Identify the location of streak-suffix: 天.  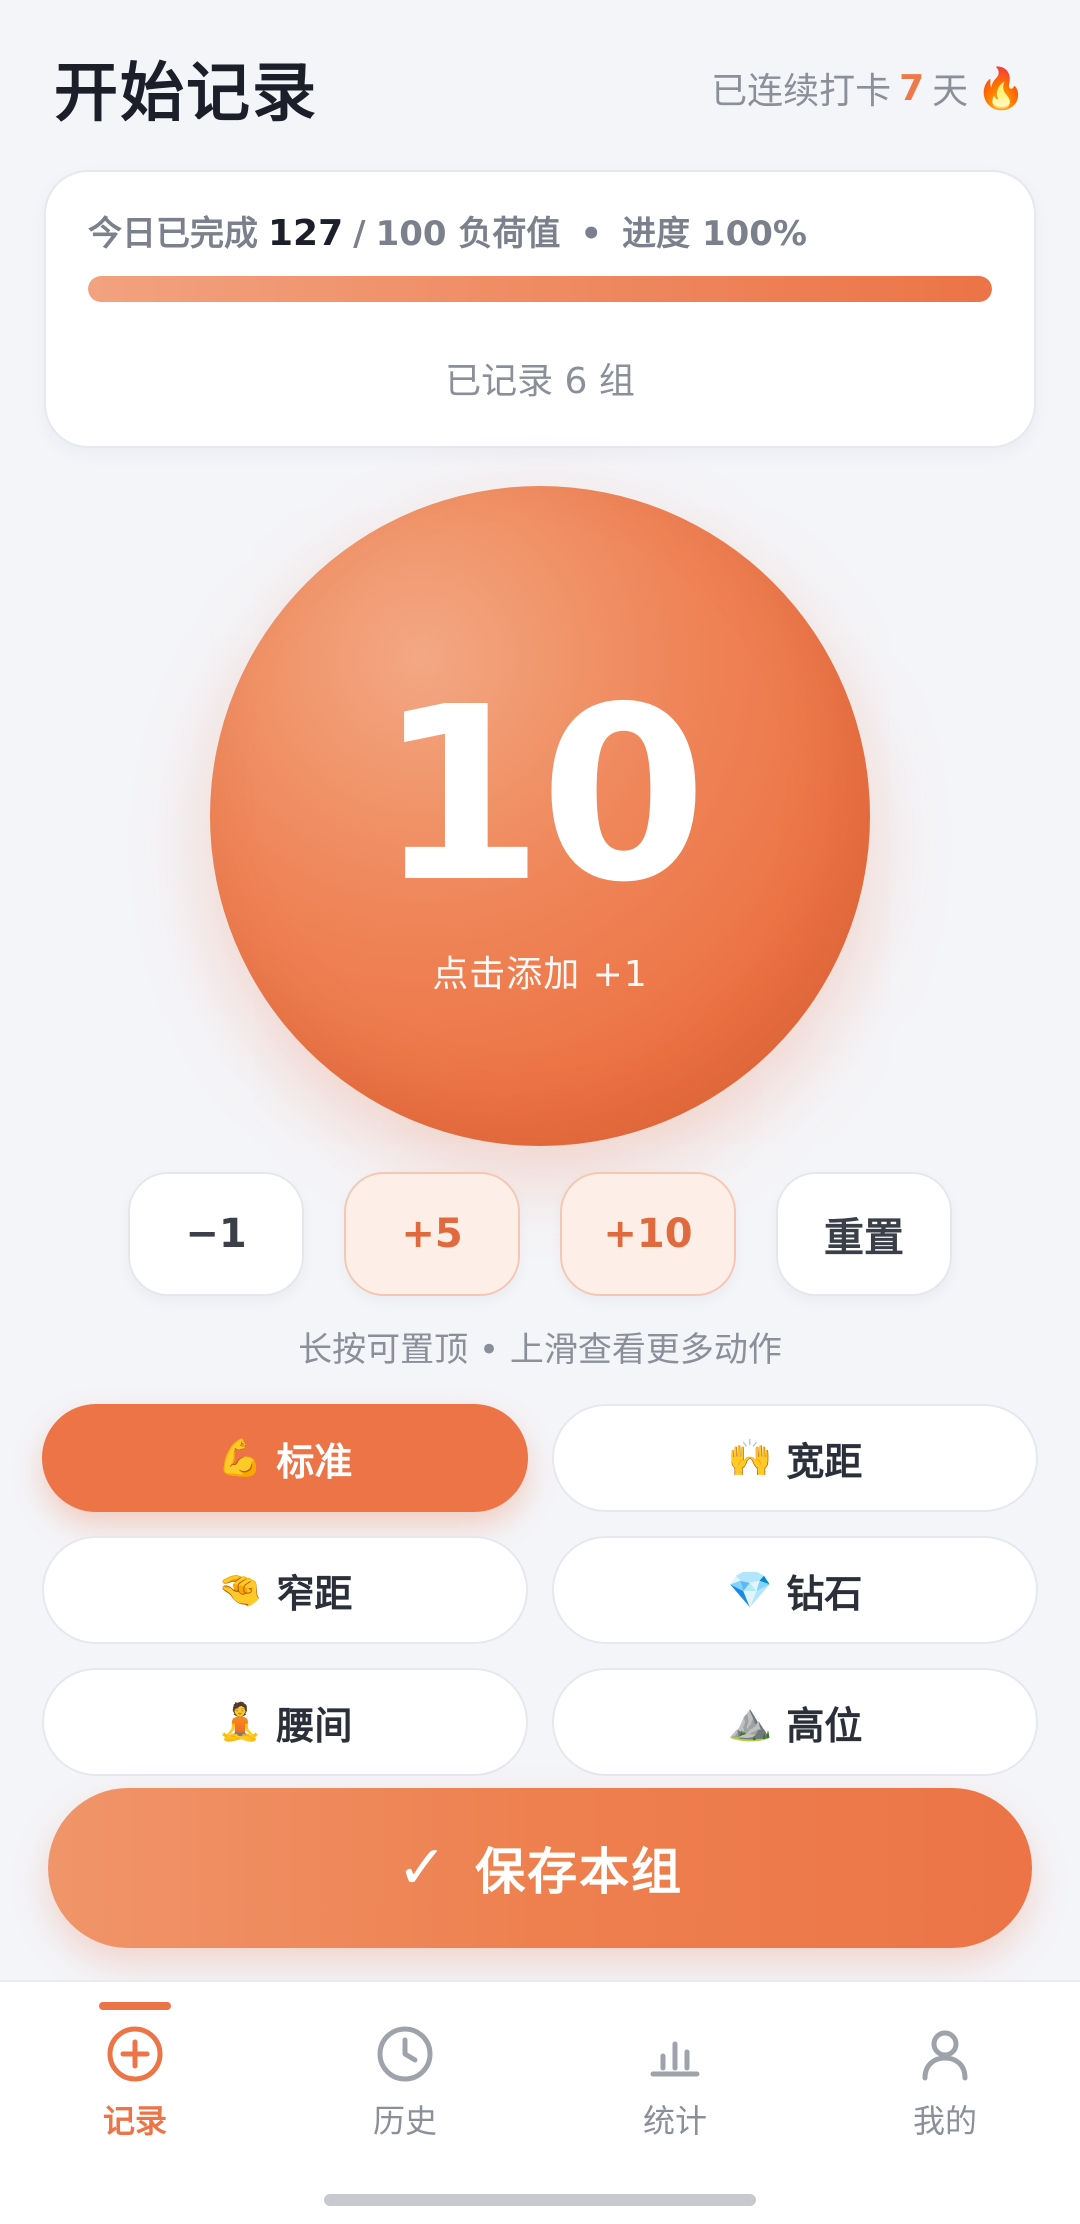
(950, 91).